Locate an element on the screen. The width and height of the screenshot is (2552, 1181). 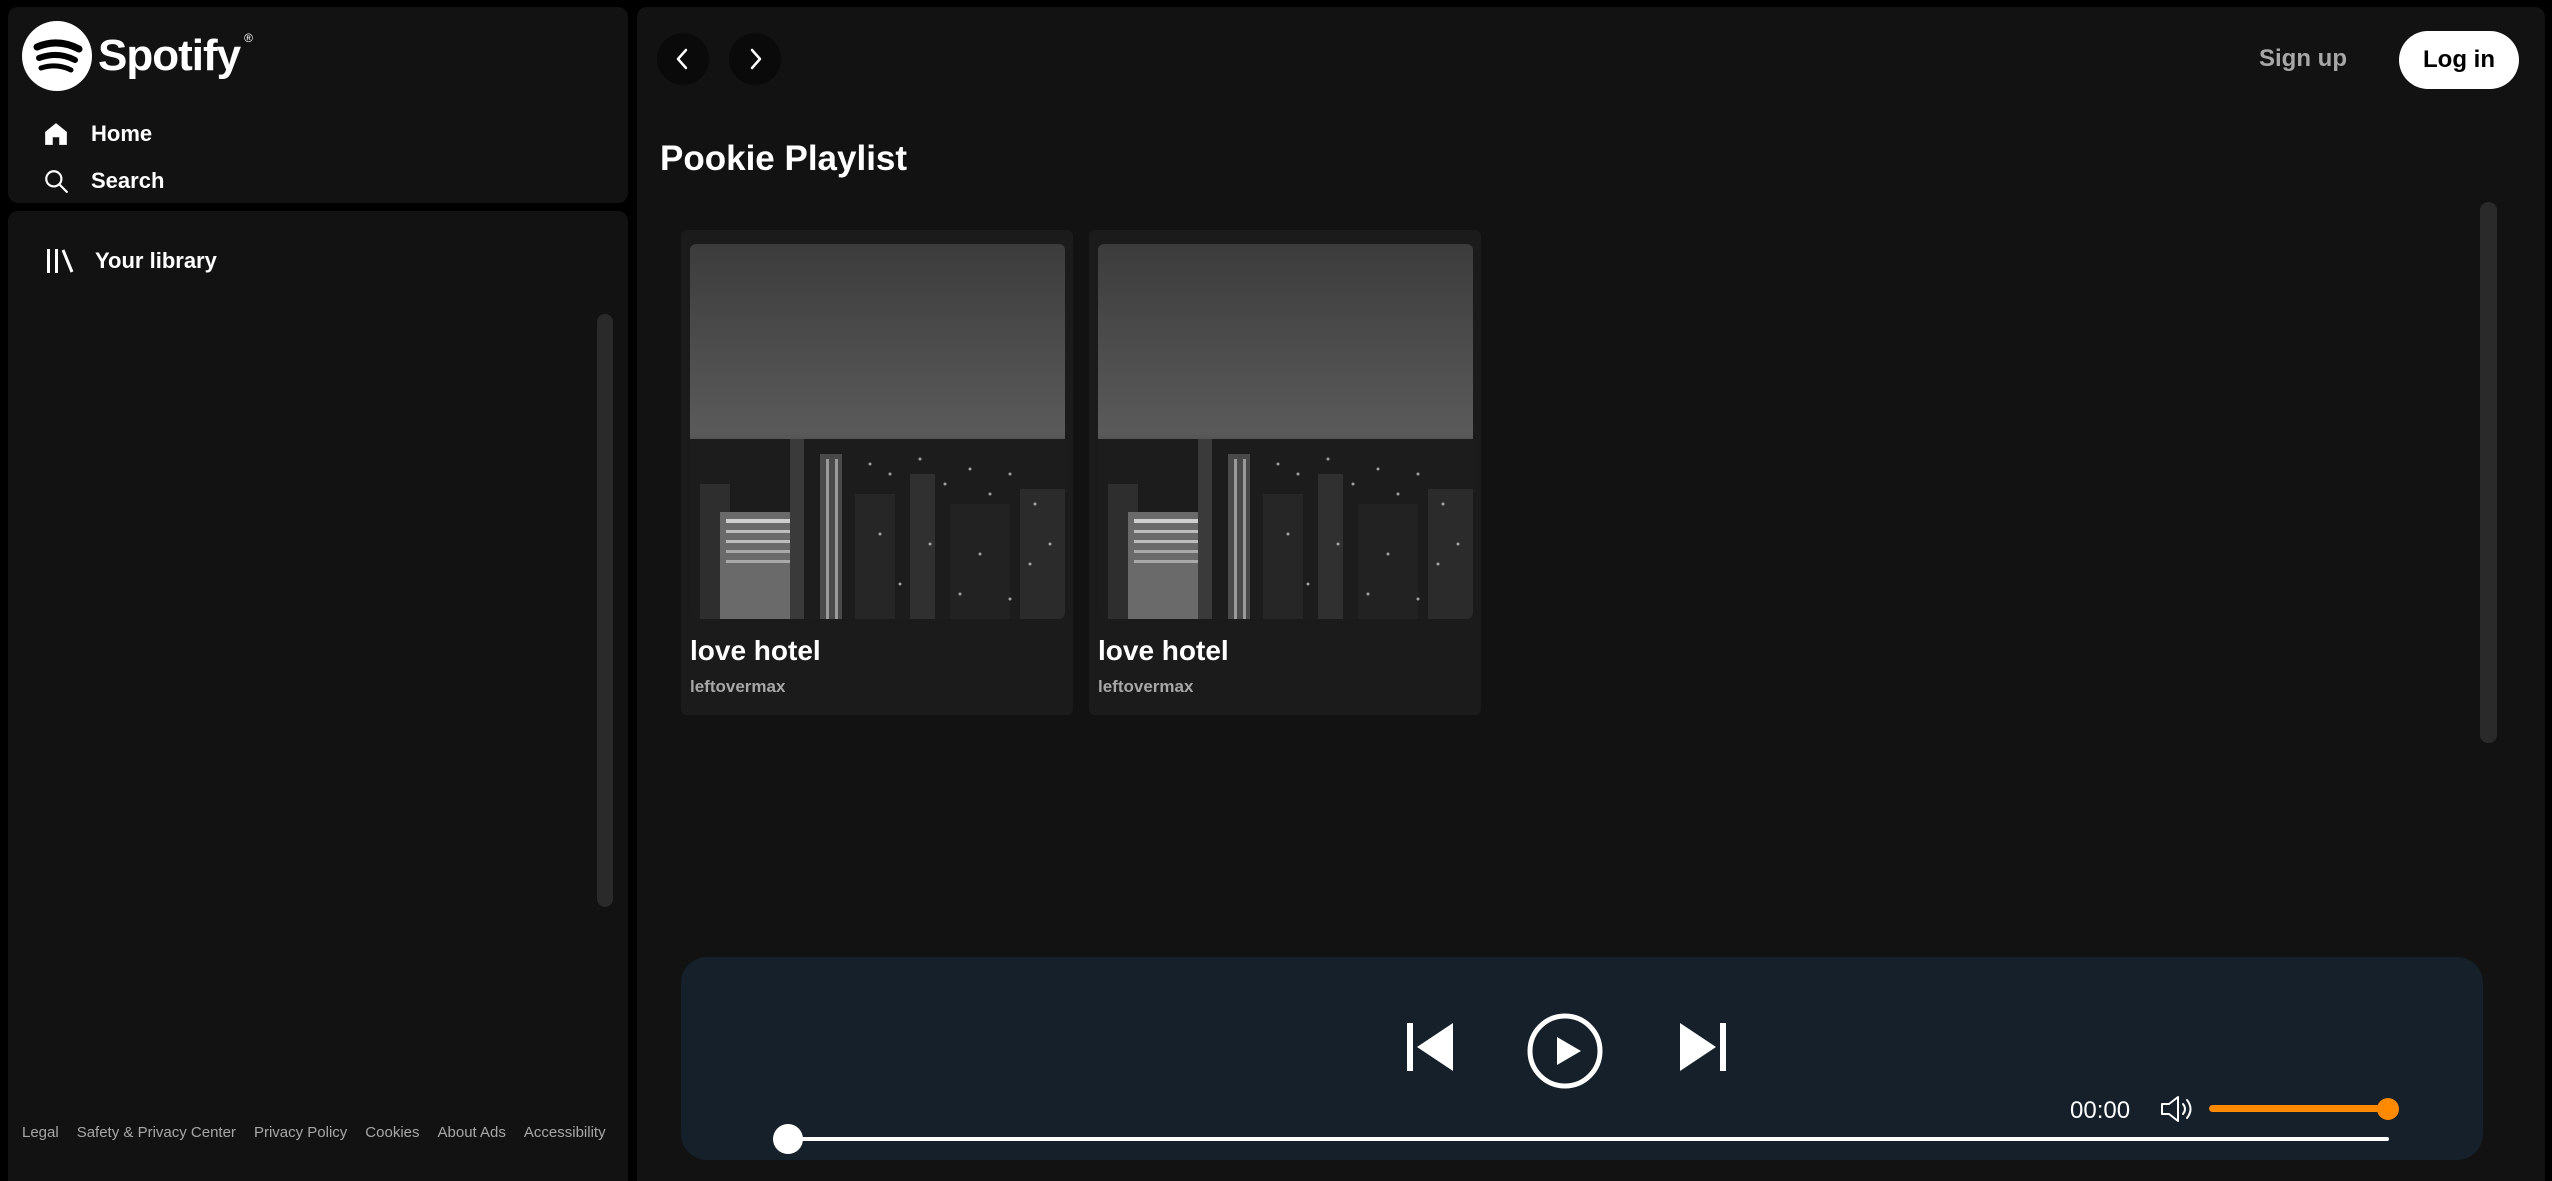
next-button is located at coordinates (1702, 1049).